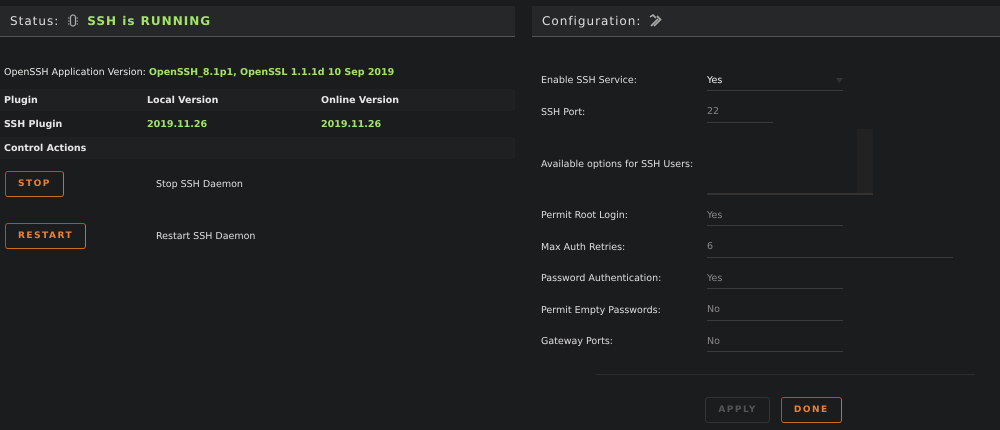 The width and height of the screenshot is (1000, 430). Describe the element at coordinates (601, 278) in the screenshot. I see `field-label: Password Authentication:` at that location.